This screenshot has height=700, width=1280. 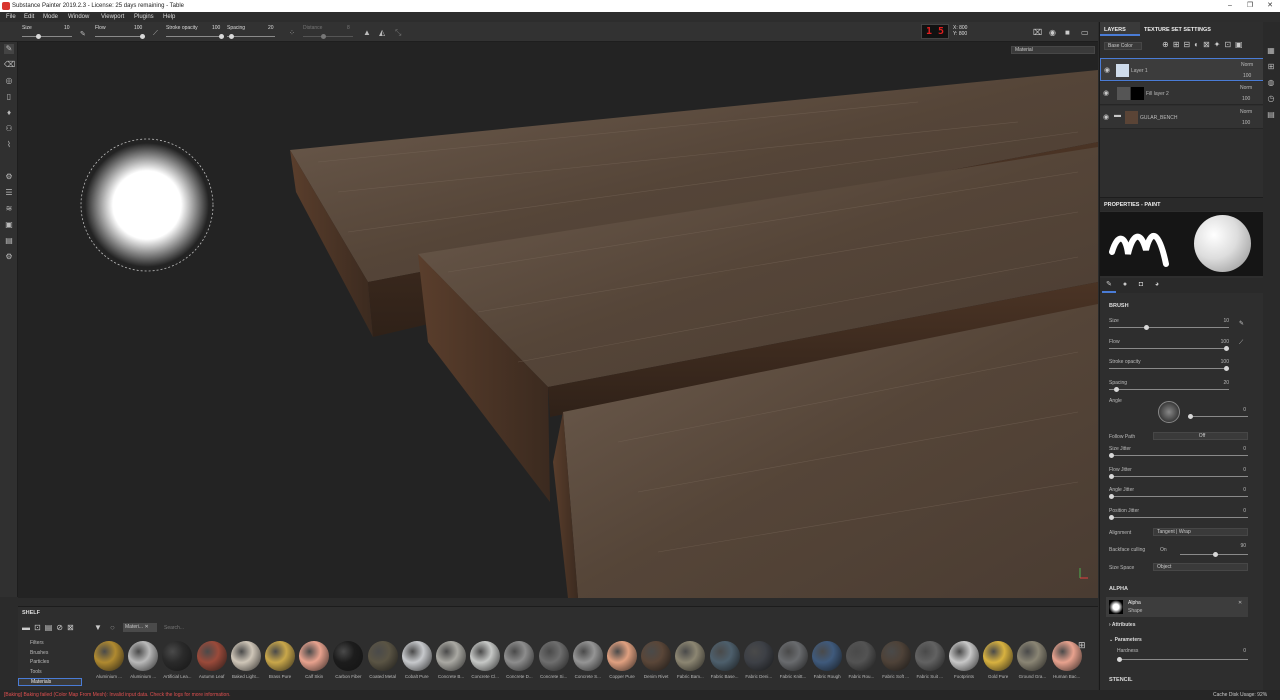 I want to click on shelf-category-materials: Materials, so click(x=50, y=682).